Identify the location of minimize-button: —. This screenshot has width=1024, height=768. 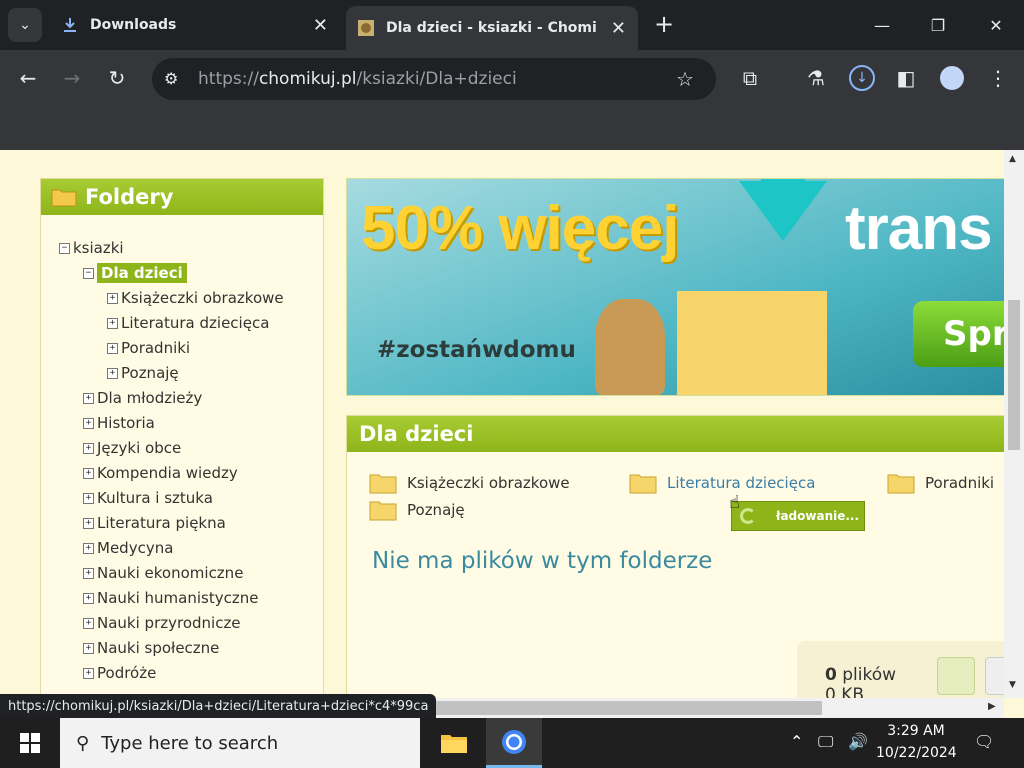
(882, 25).